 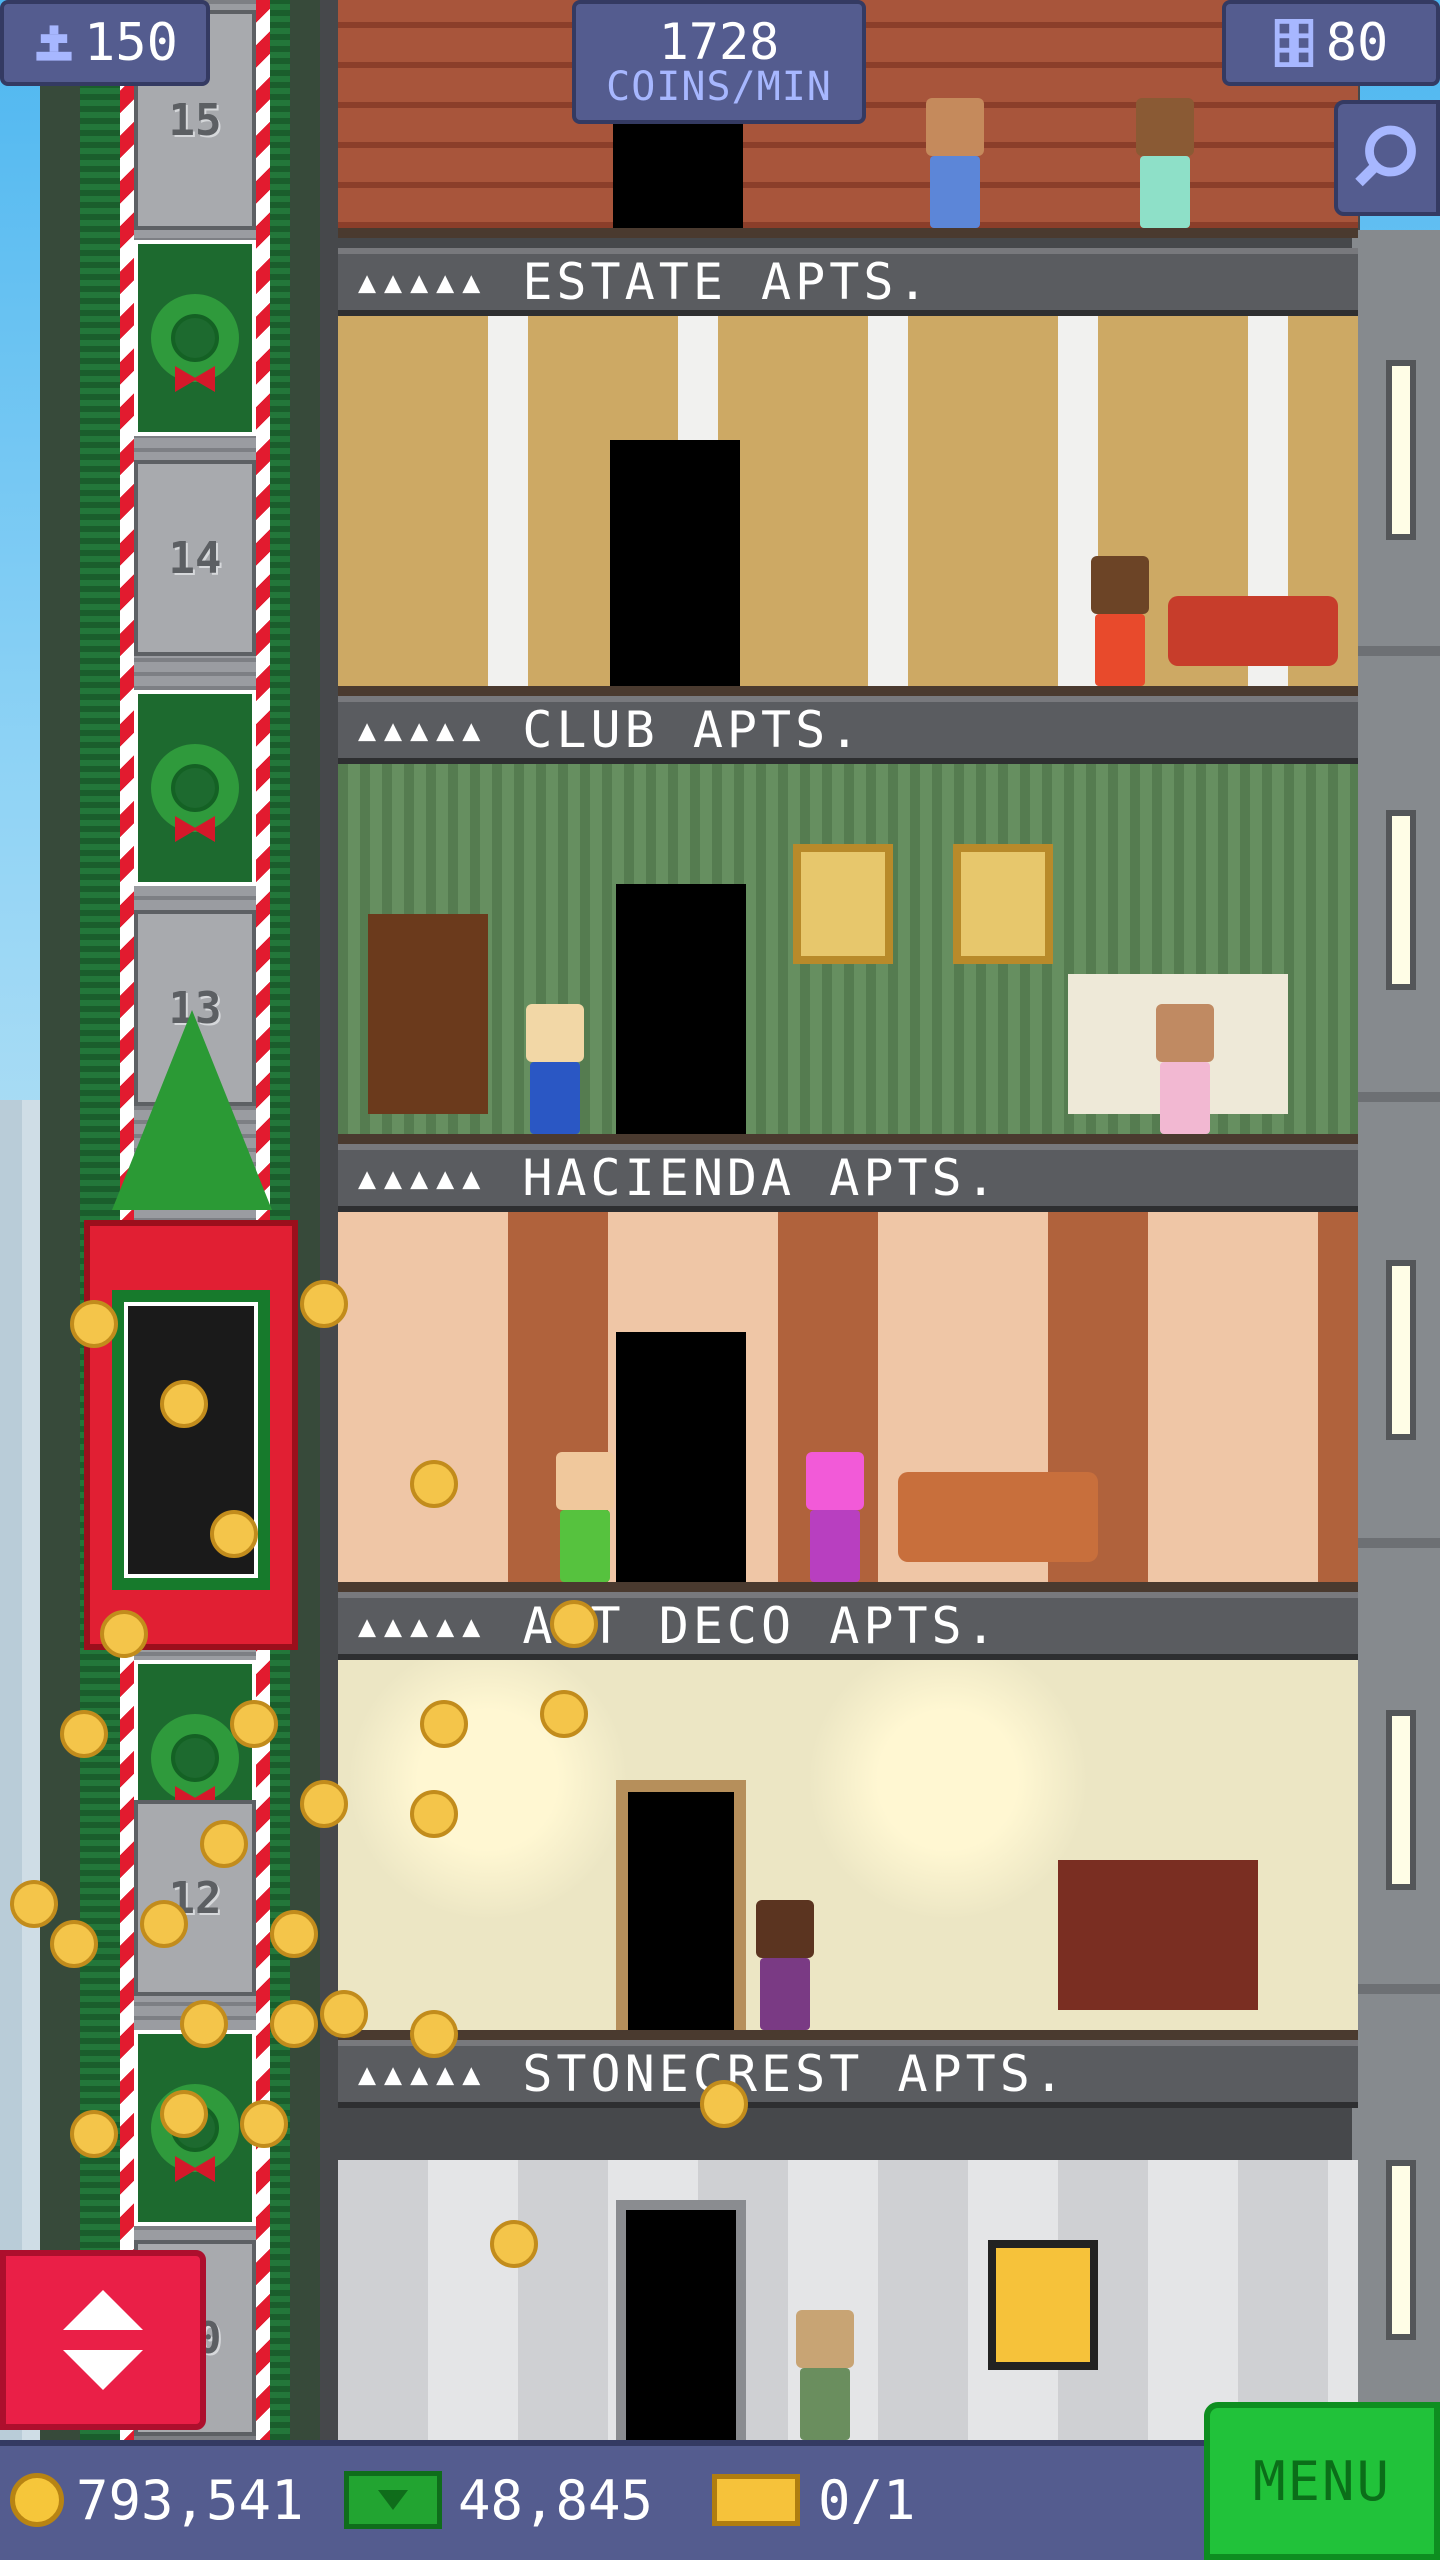 I want to click on floor-banner-estate: ▲▲▲▲▲ ESTATE APTS., so click(x=848, y=282).